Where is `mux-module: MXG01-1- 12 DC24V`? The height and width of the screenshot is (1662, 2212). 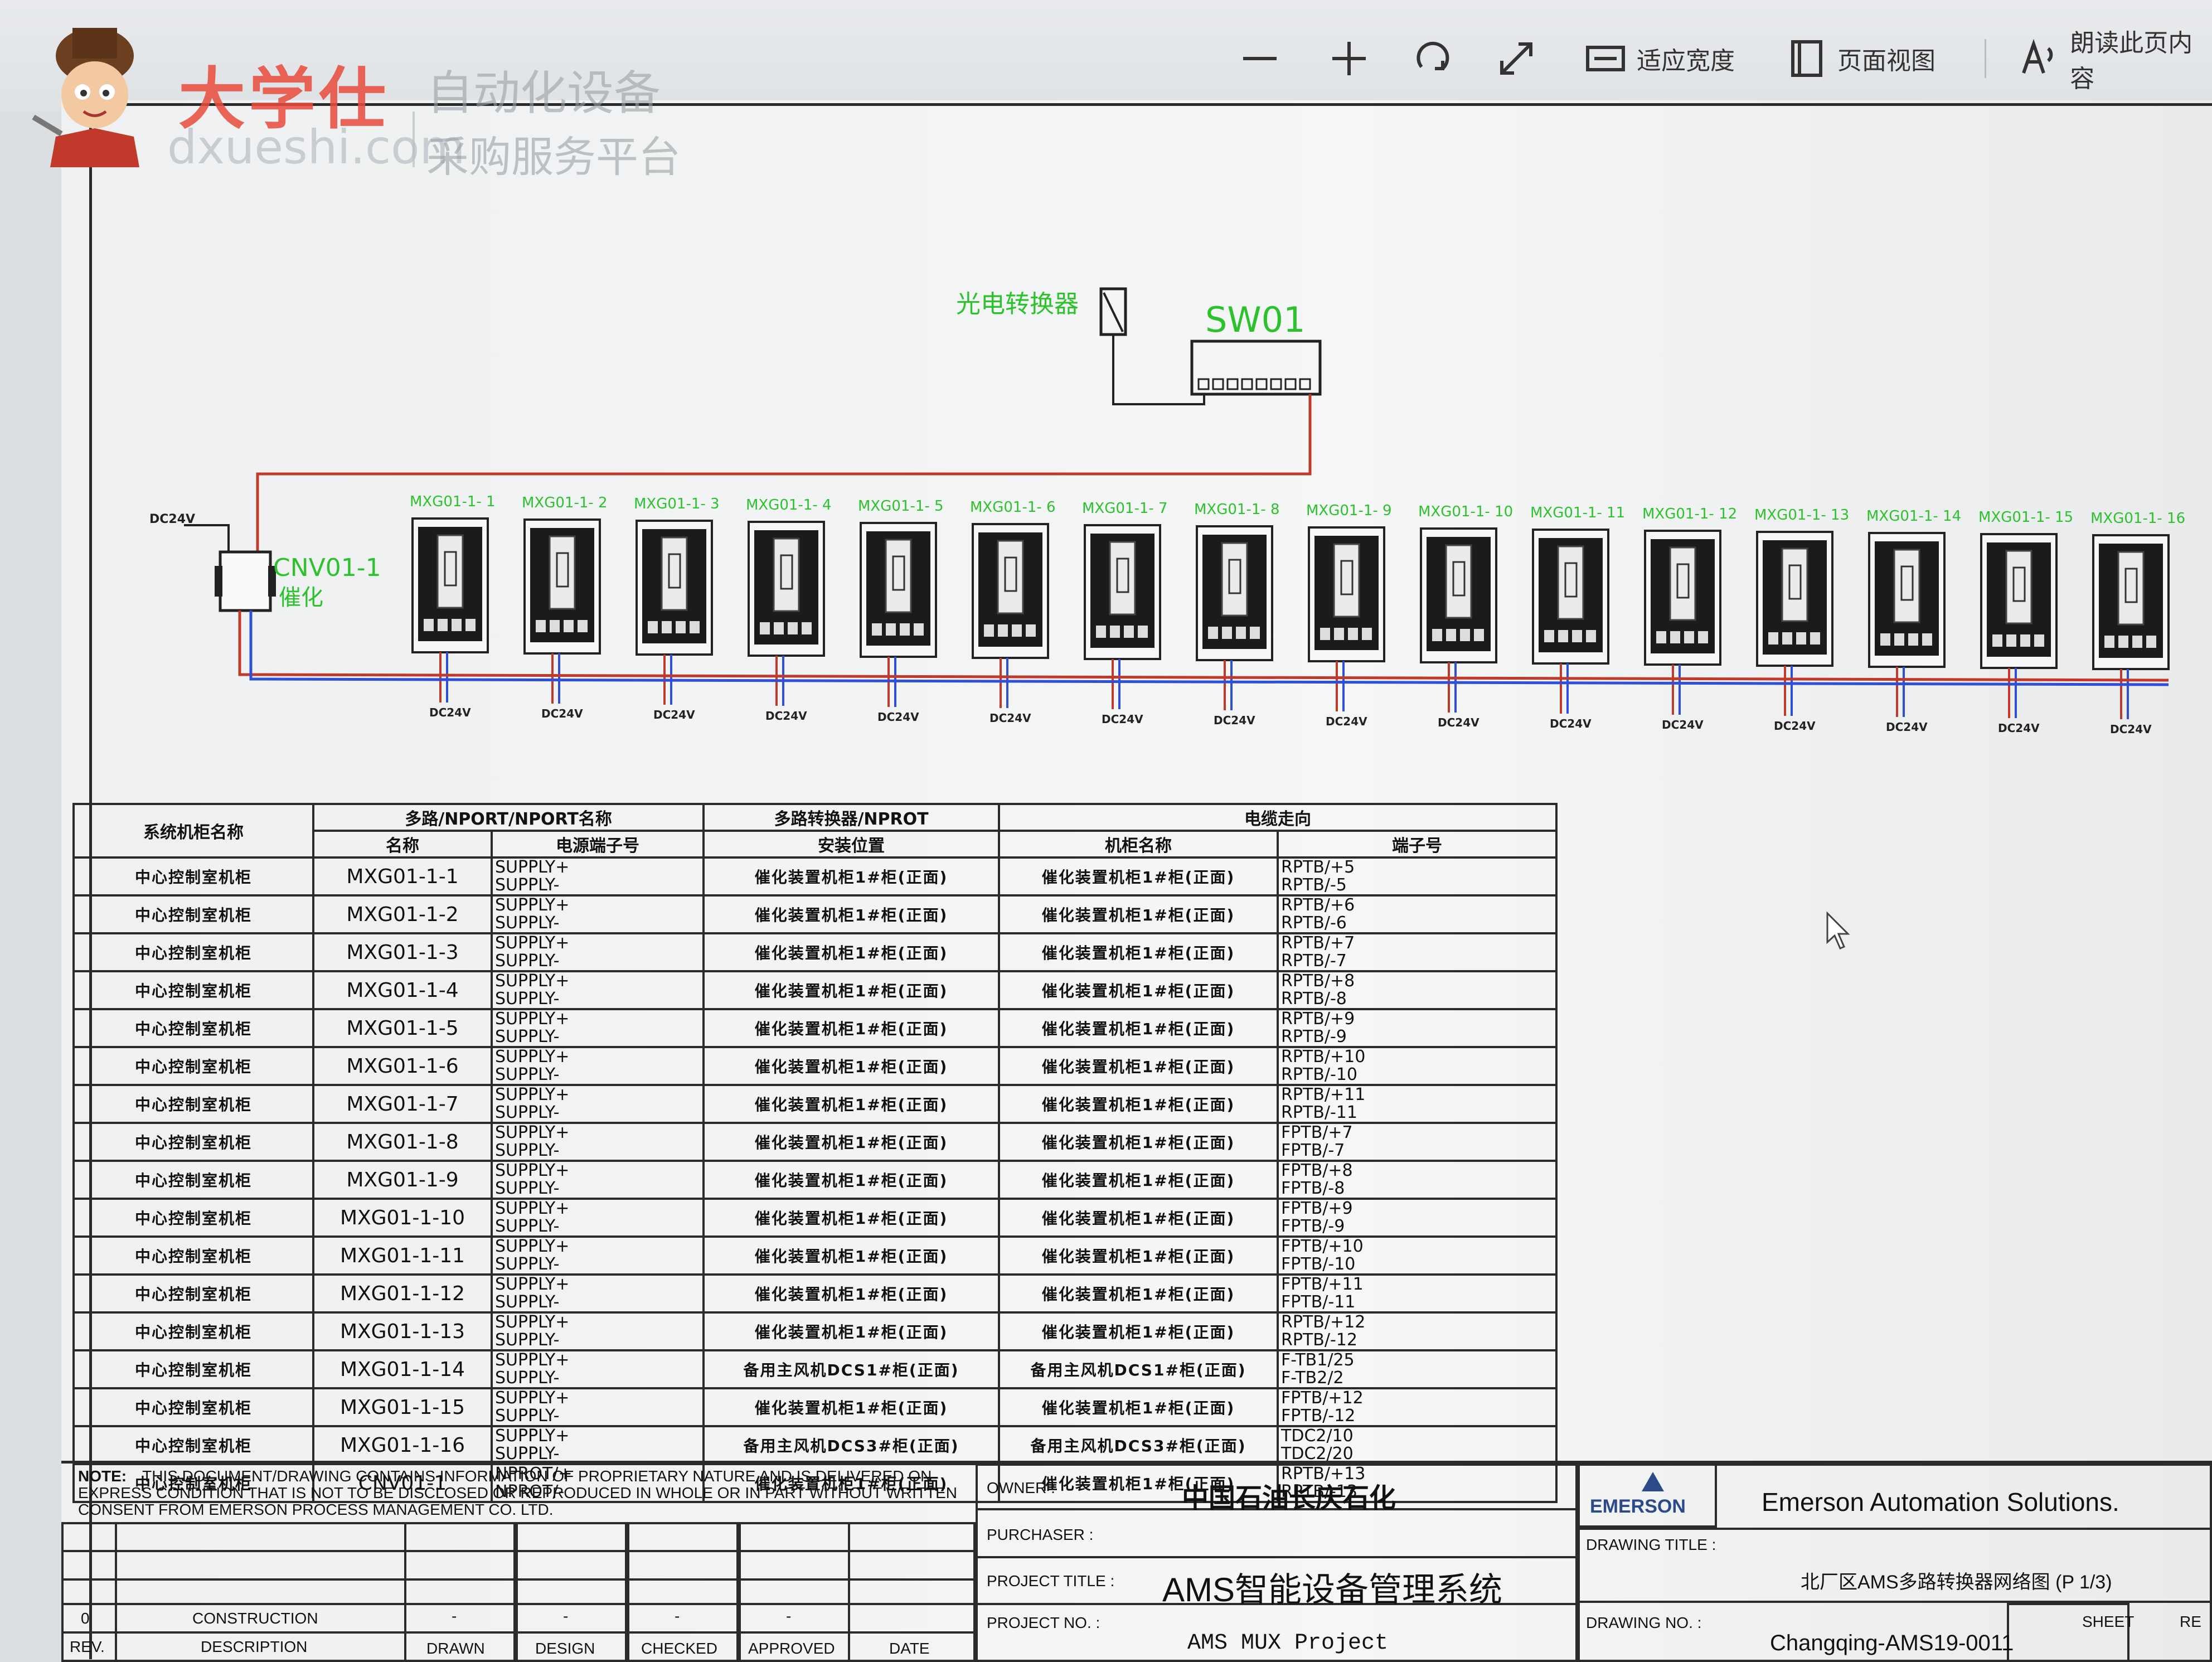
mux-module: MXG01-1- 12 DC24V is located at coordinates (1690, 618).